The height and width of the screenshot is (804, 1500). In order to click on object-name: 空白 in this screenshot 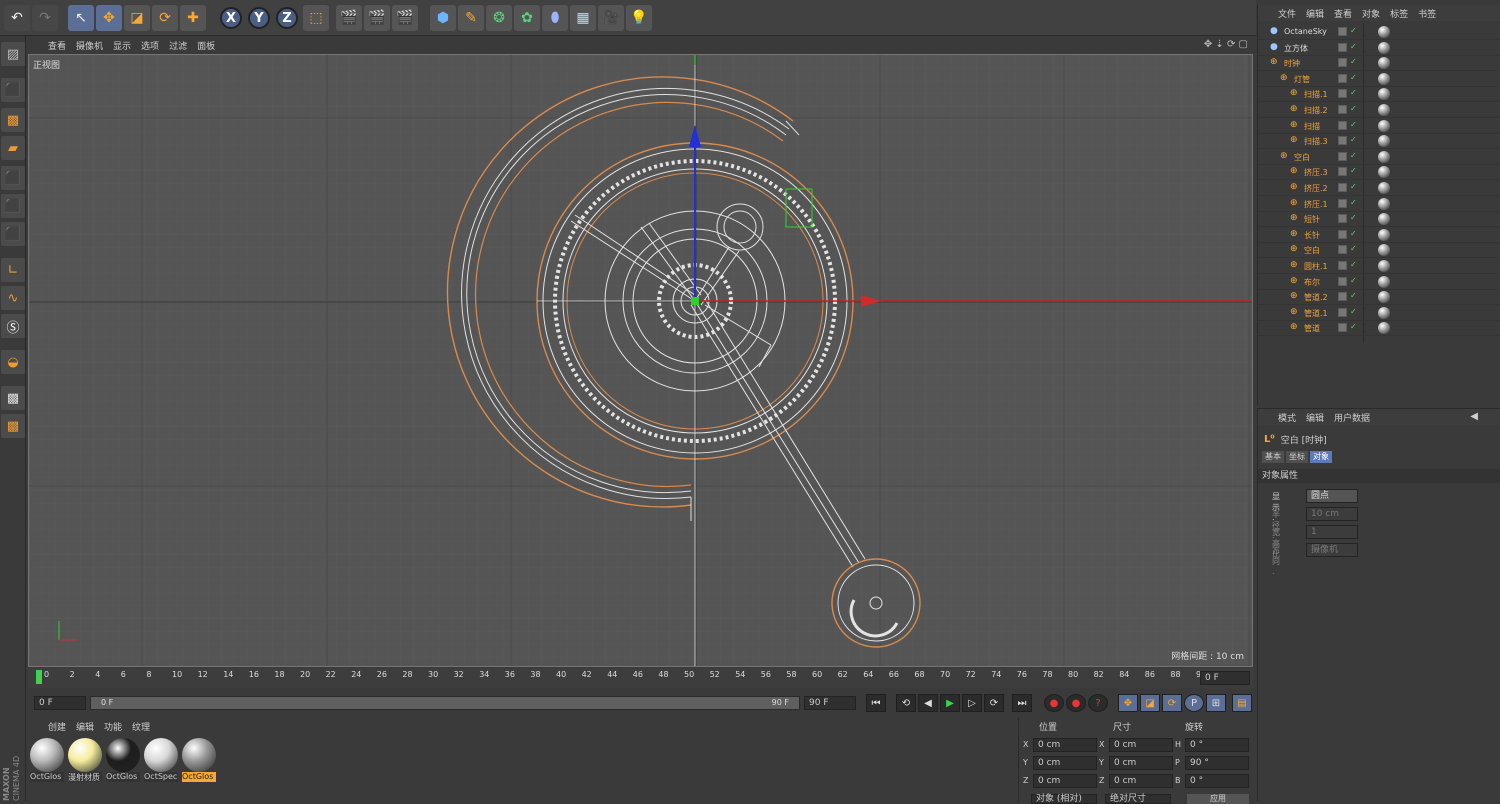, I will do `click(1302, 157)`.